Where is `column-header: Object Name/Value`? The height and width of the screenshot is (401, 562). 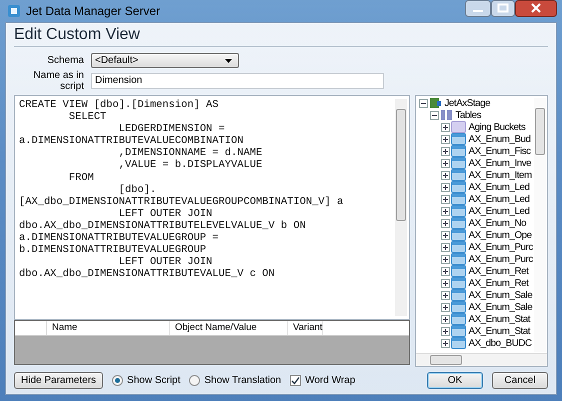
column-header: Object Name/Value is located at coordinates (229, 327).